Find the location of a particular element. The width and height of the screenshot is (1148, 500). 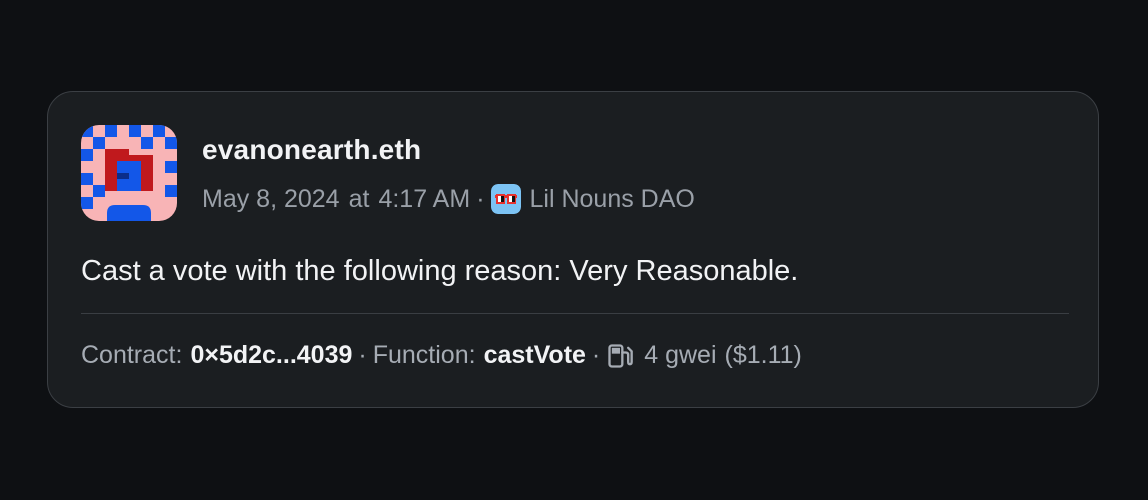

post-date: May 8, 2024 is located at coordinates (271, 198).